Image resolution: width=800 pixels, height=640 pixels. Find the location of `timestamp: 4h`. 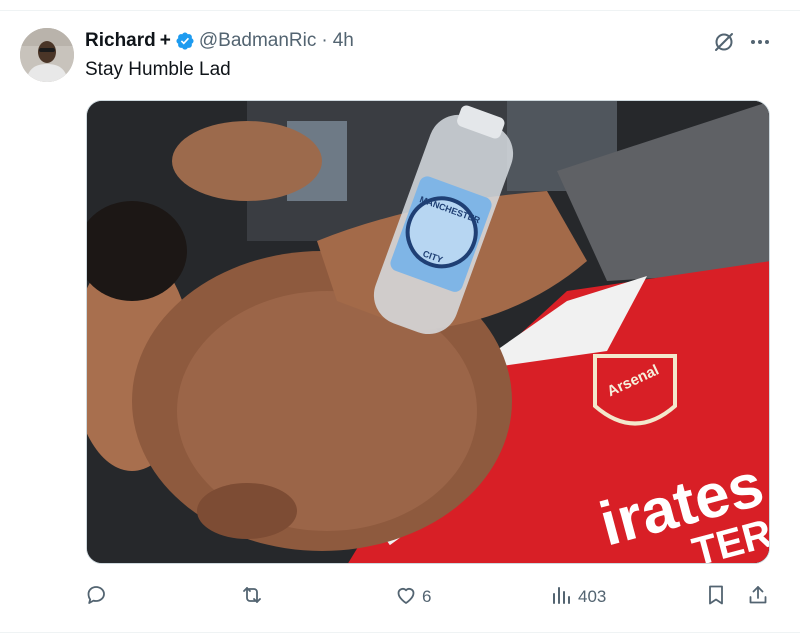

timestamp: 4h is located at coordinates (343, 41).